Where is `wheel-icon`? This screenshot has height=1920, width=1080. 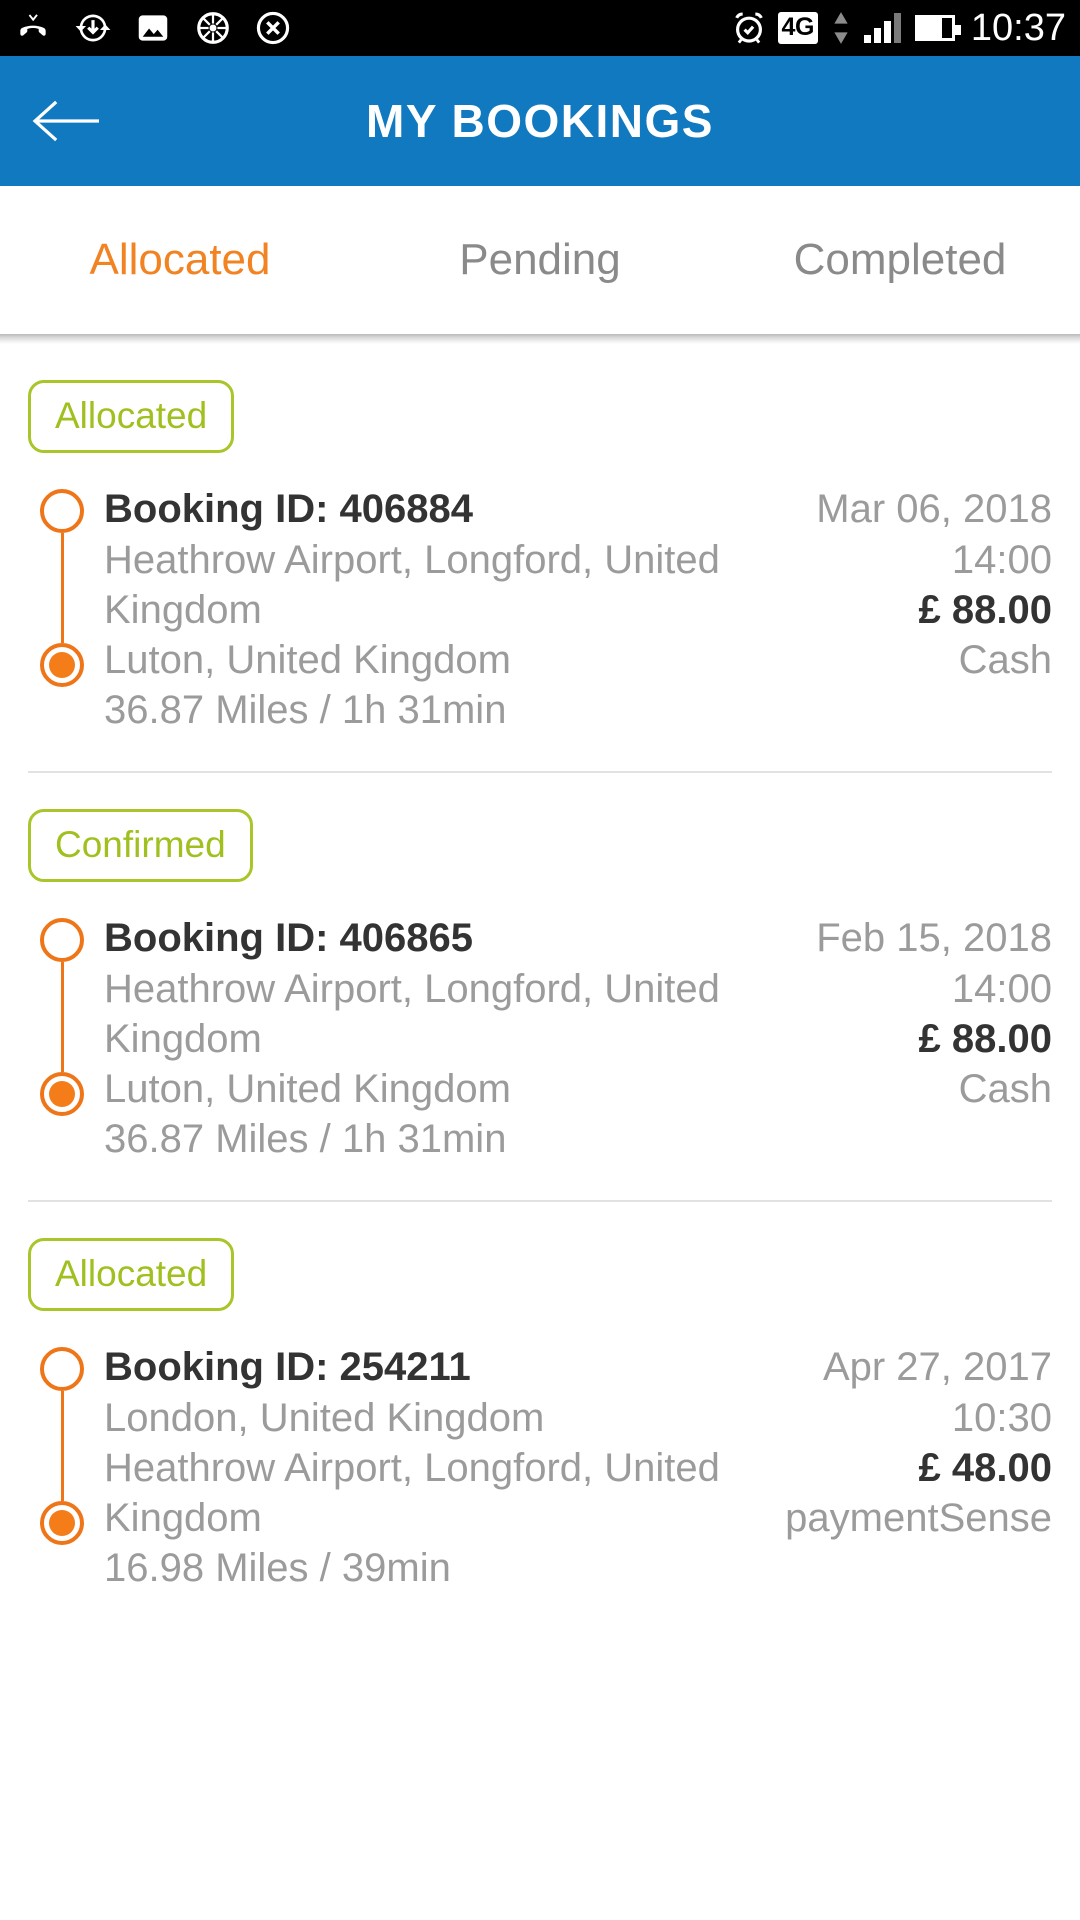 wheel-icon is located at coordinates (213, 28).